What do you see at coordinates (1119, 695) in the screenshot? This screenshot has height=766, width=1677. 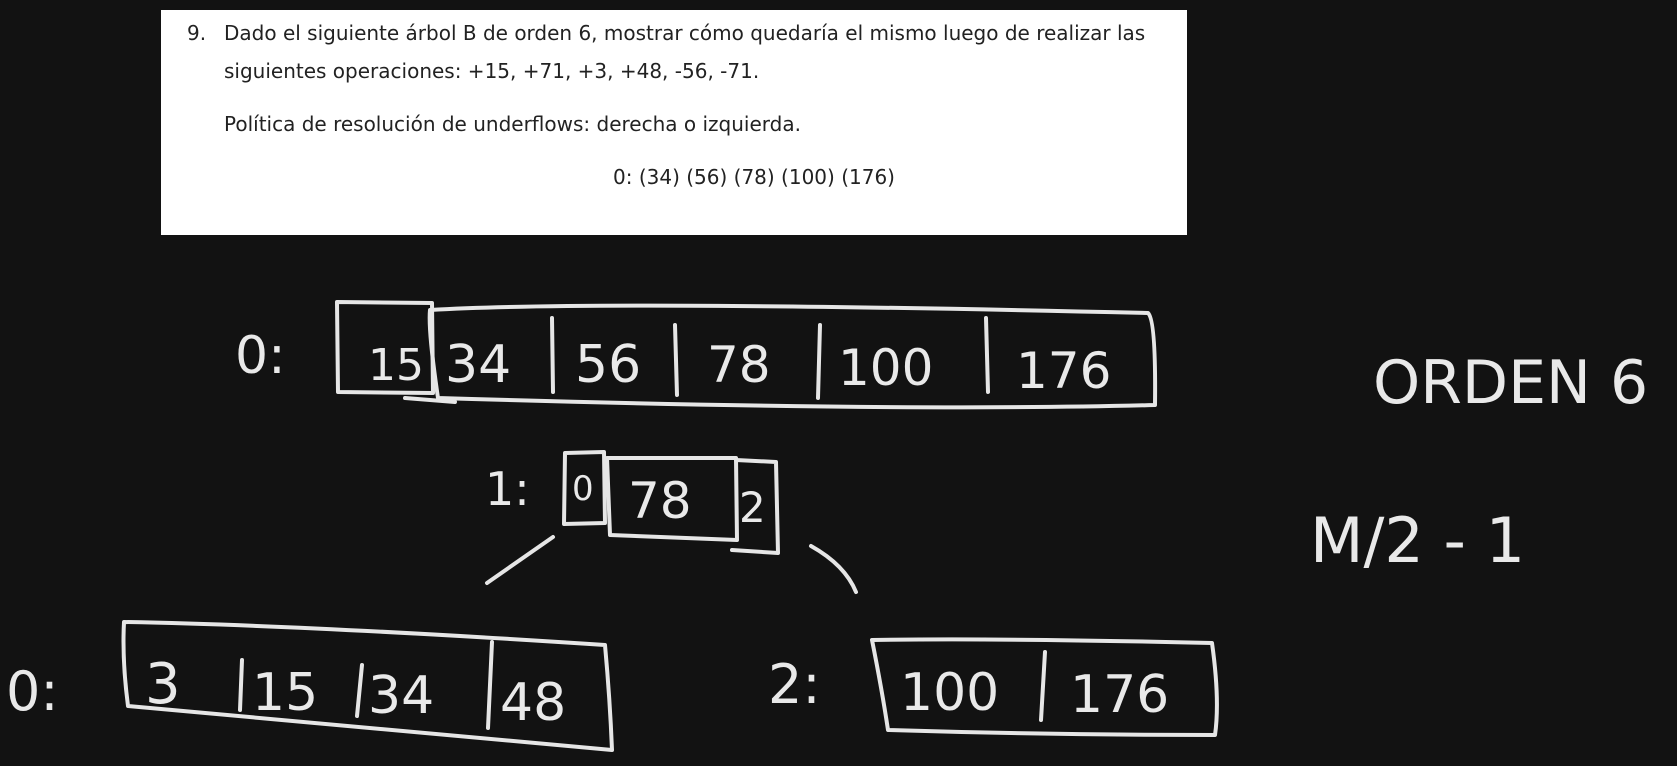 I see `right-leaf-key-2: 176` at bounding box center [1119, 695].